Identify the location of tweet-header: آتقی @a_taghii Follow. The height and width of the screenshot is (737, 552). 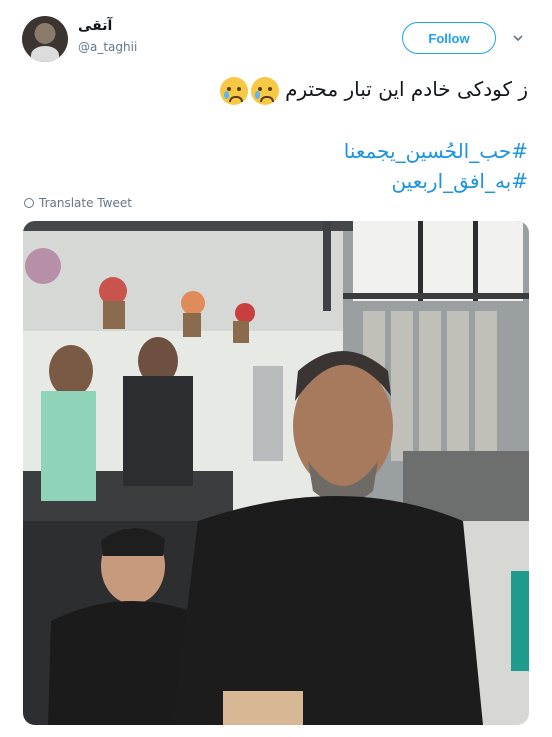
(276, 35).